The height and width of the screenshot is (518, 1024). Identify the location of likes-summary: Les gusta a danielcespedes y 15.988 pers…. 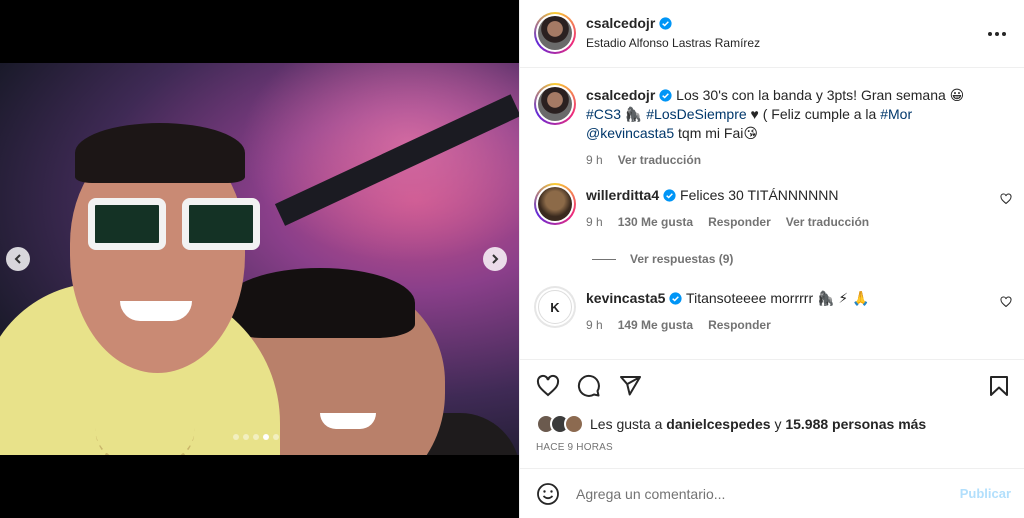
(731, 424).